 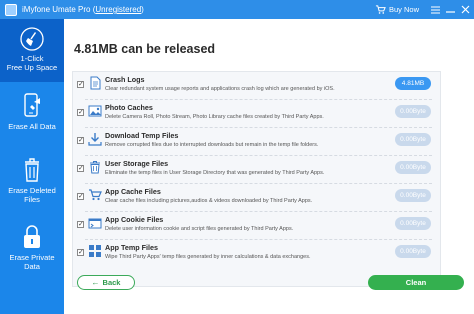 I want to click on sidebar-item-label: Data, so click(x=32, y=266).